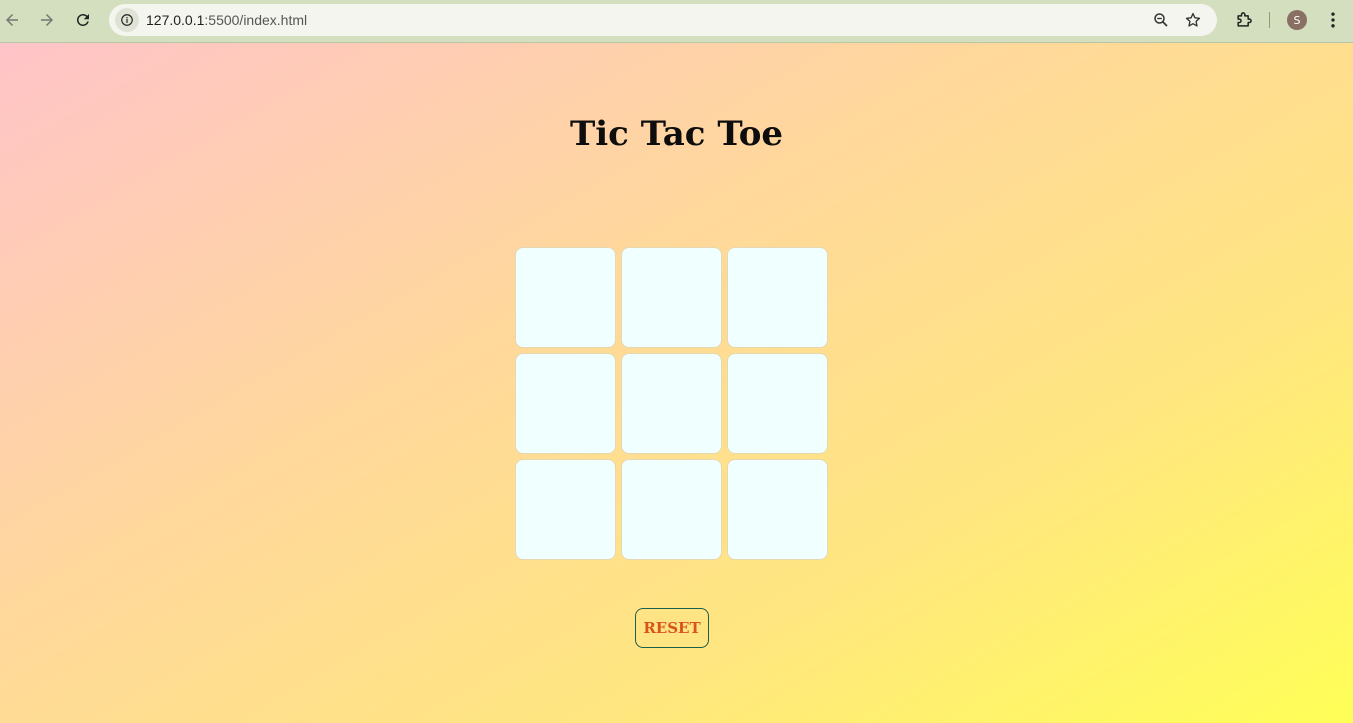 This screenshot has width=1353, height=723. What do you see at coordinates (663, 20) in the screenshot?
I see `address-bar: 127.0.0.1:5500/index.html` at bounding box center [663, 20].